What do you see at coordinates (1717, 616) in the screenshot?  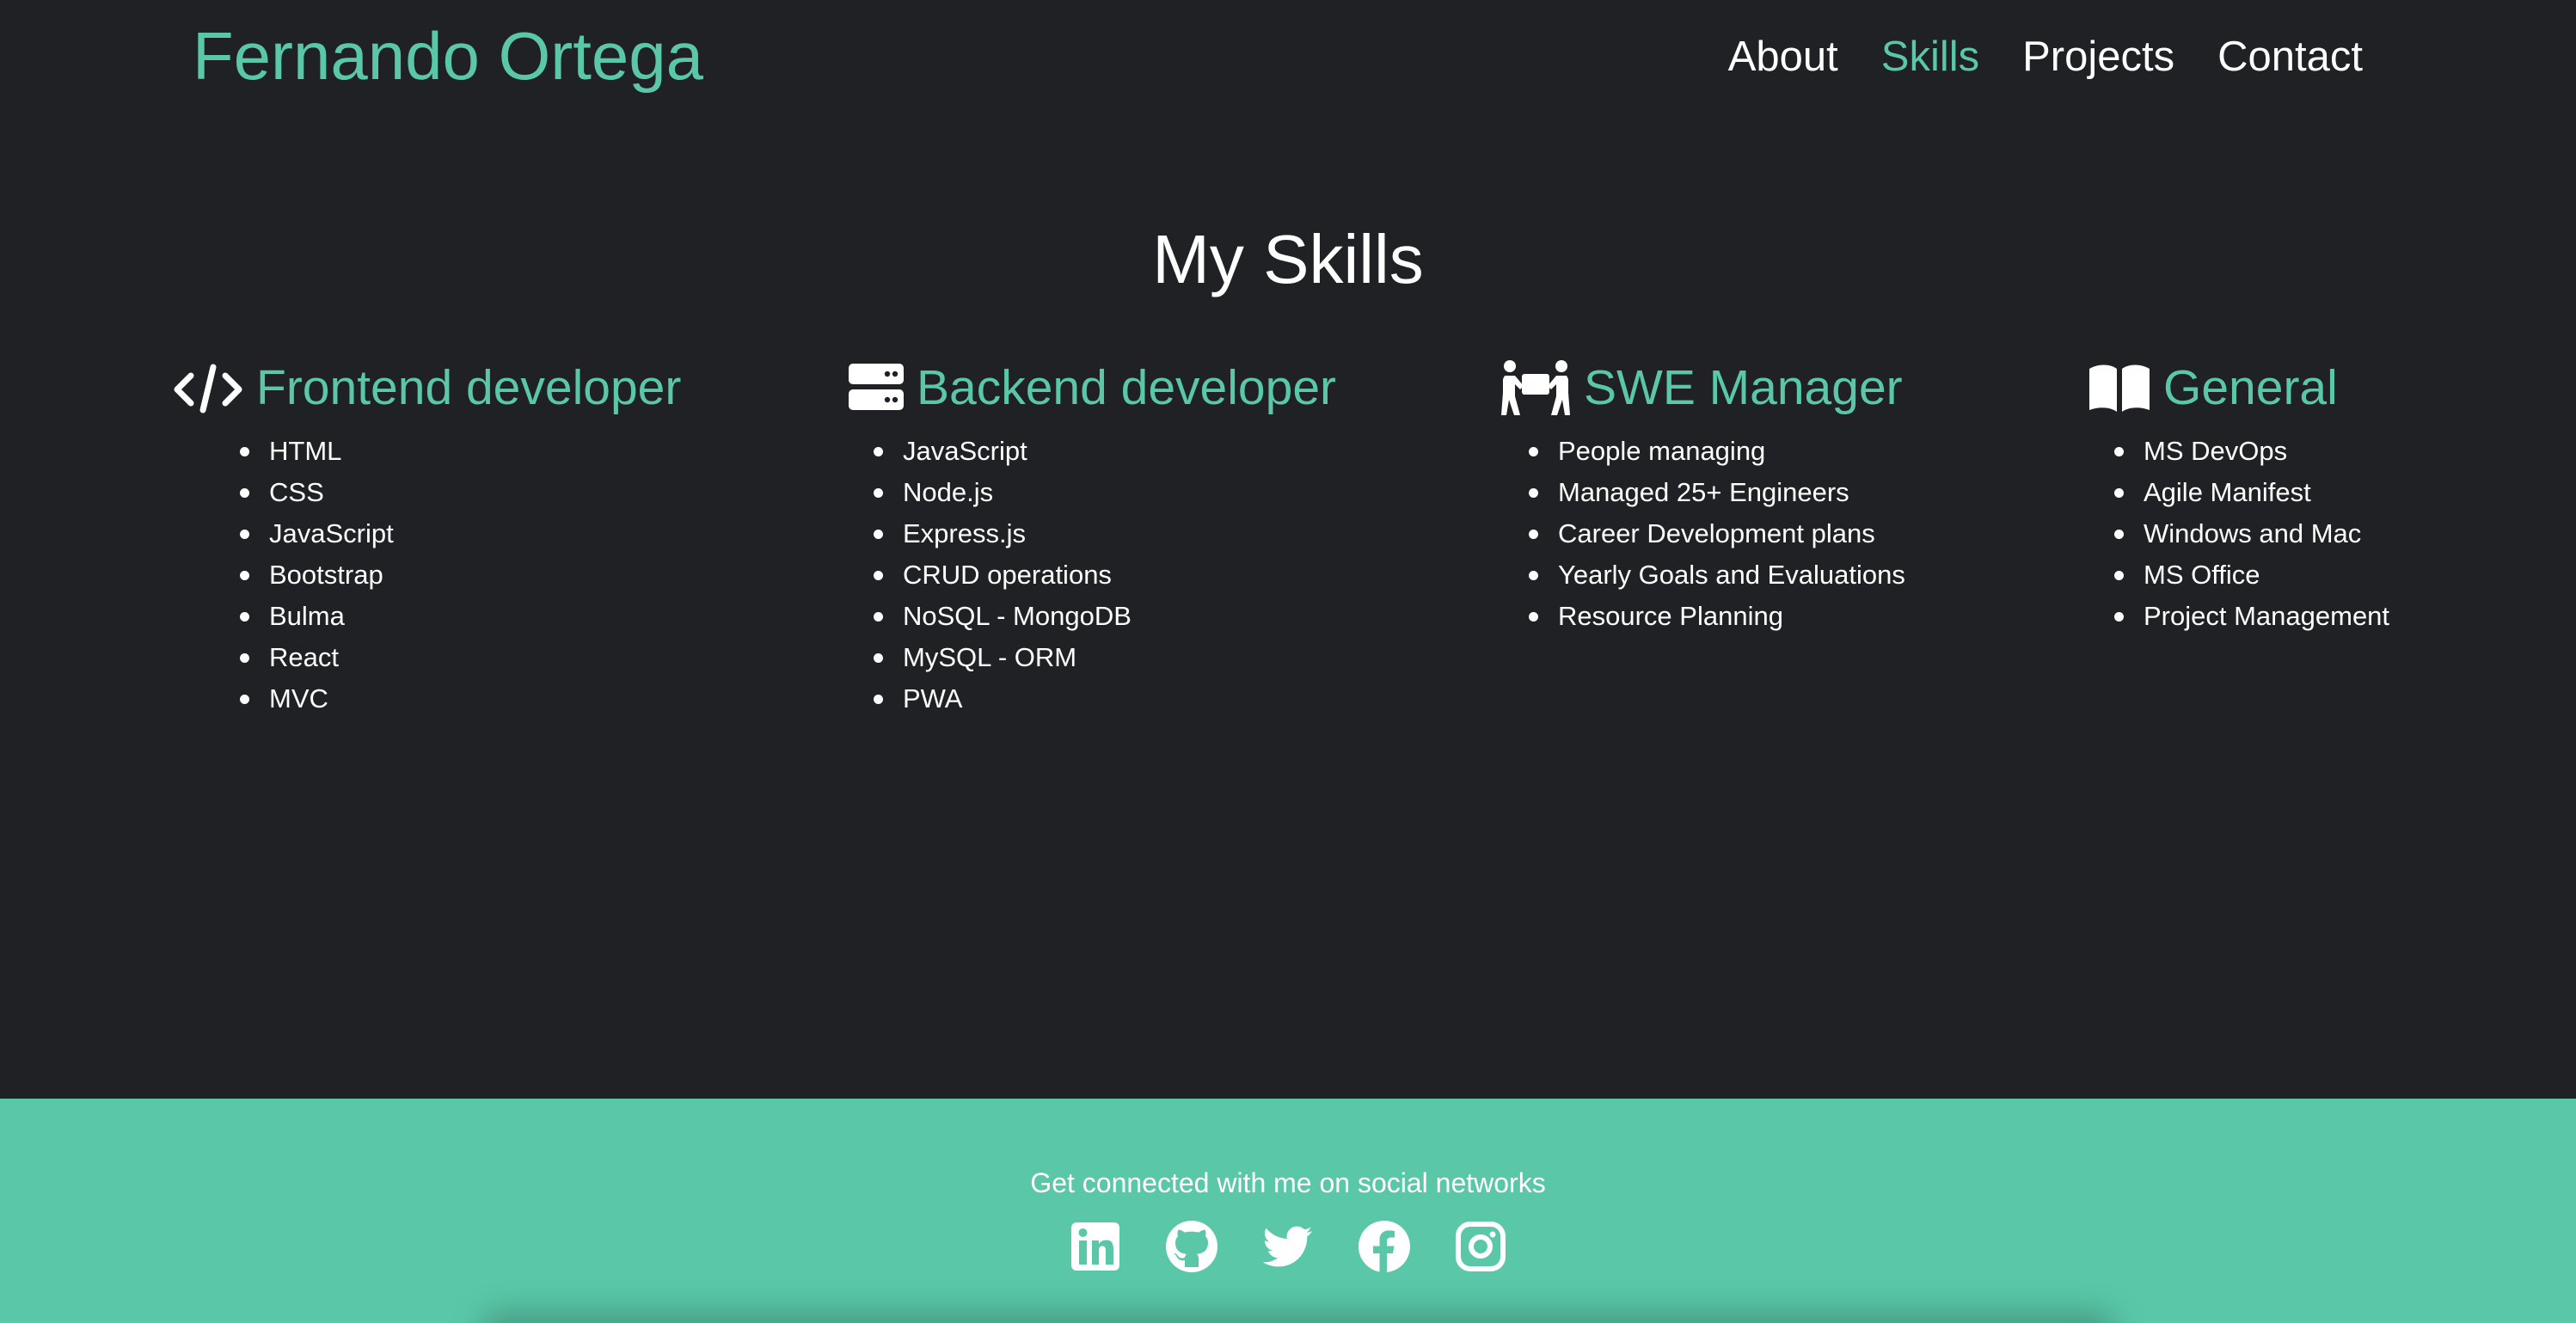 I see `list-item: Resource Planning` at bounding box center [1717, 616].